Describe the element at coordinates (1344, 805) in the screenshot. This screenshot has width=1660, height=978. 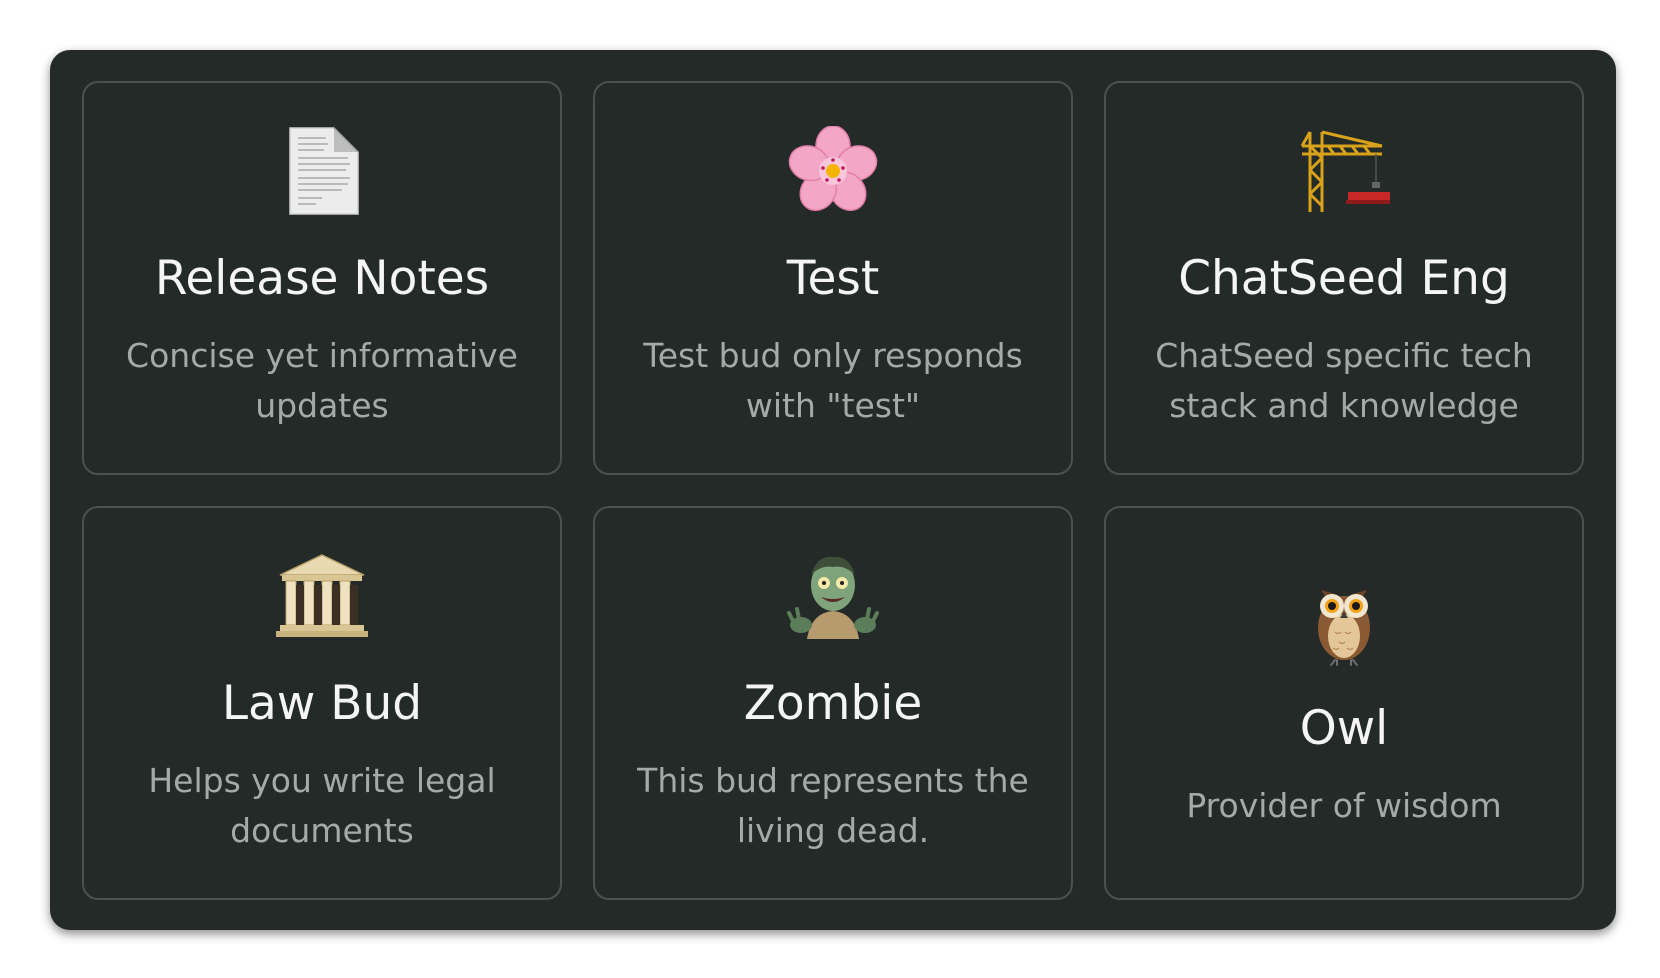
I see `bud-description: Provider of wisdom` at that location.